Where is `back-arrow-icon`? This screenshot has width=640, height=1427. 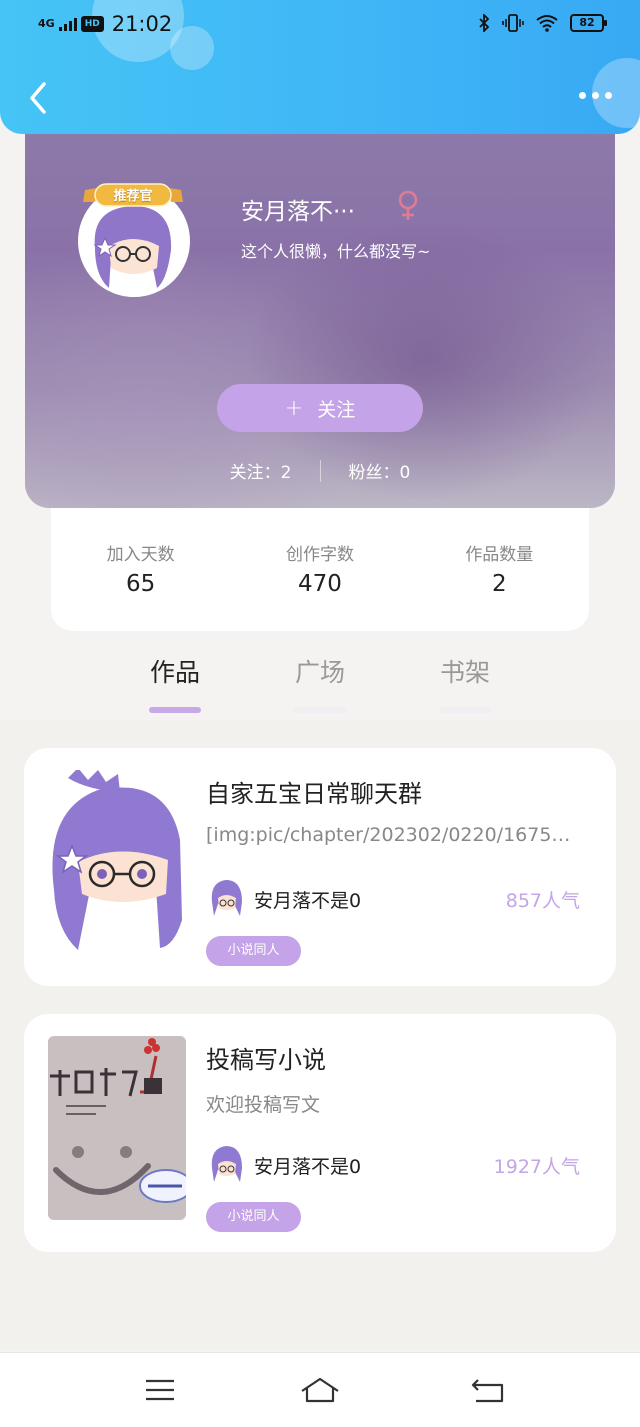 back-arrow-icon is located at coordinates (39, 98).